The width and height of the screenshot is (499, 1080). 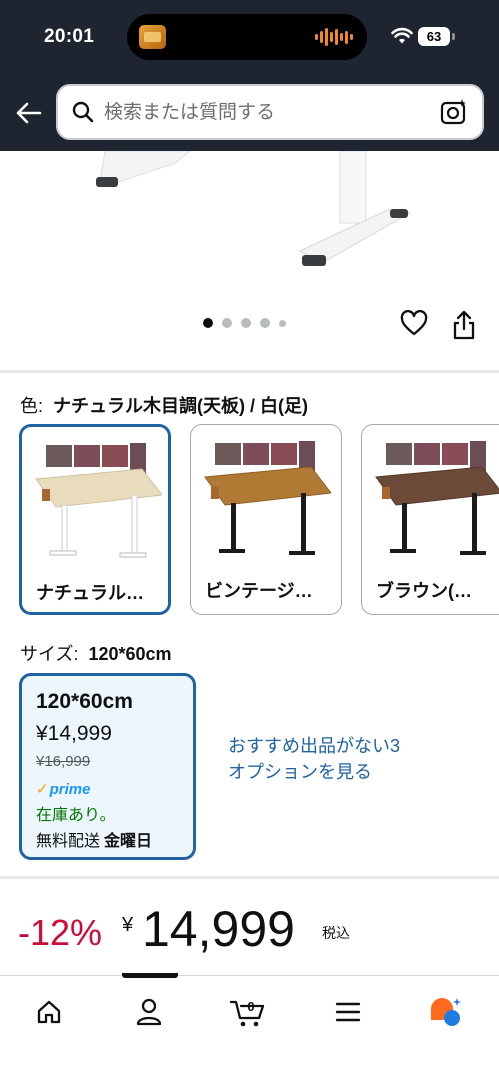 What do you see at coordinates (84, 701) in the screenshot?
I see `size-option-title: 120*60cm` at bounding box center [84, 701].